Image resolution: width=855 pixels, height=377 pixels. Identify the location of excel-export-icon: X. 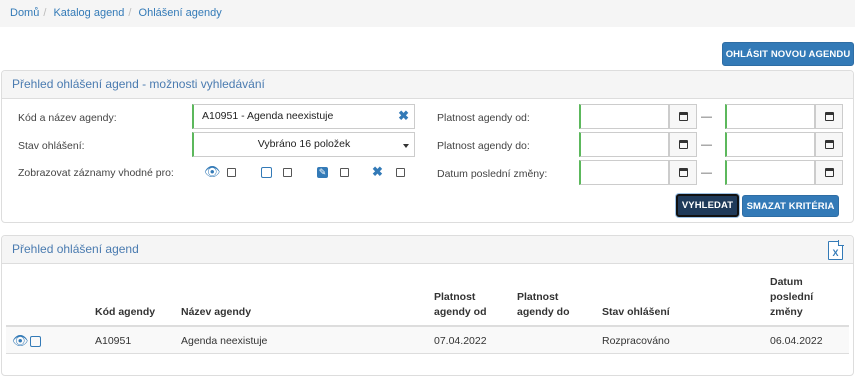
(836, 250).